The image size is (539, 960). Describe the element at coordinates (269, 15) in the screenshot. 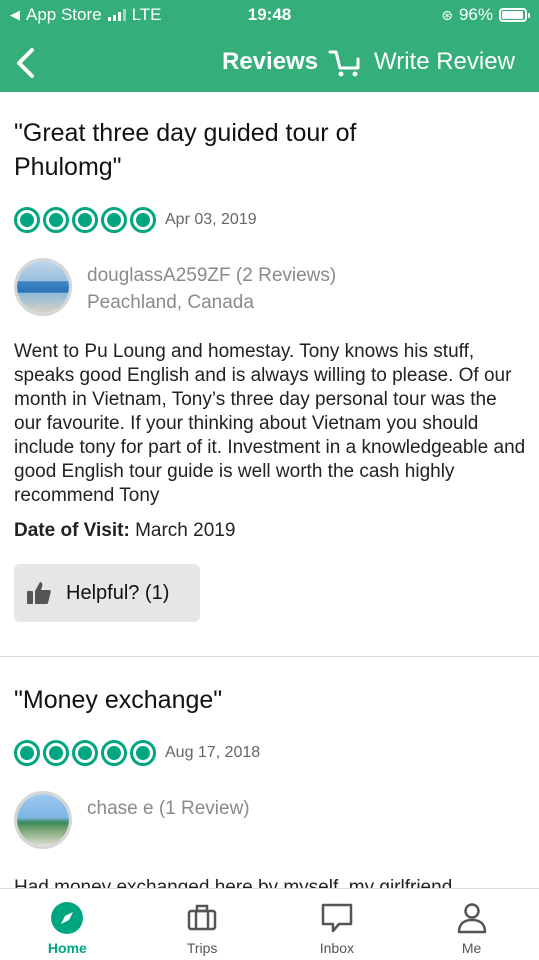

I see `status-bar: ◀ App Store LTE 19:48 ⊛ 96%` at that location.